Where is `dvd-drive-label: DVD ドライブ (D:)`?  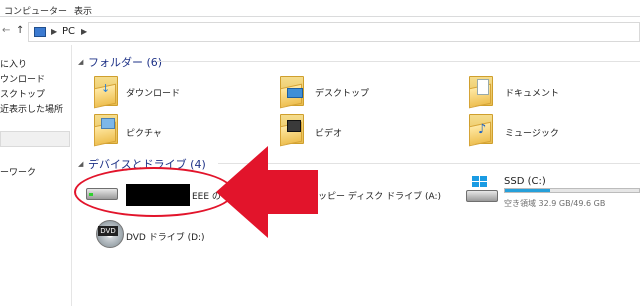
dvd-drive-label: DVD ドライブ (D:) is located at coordinates (165, 236).